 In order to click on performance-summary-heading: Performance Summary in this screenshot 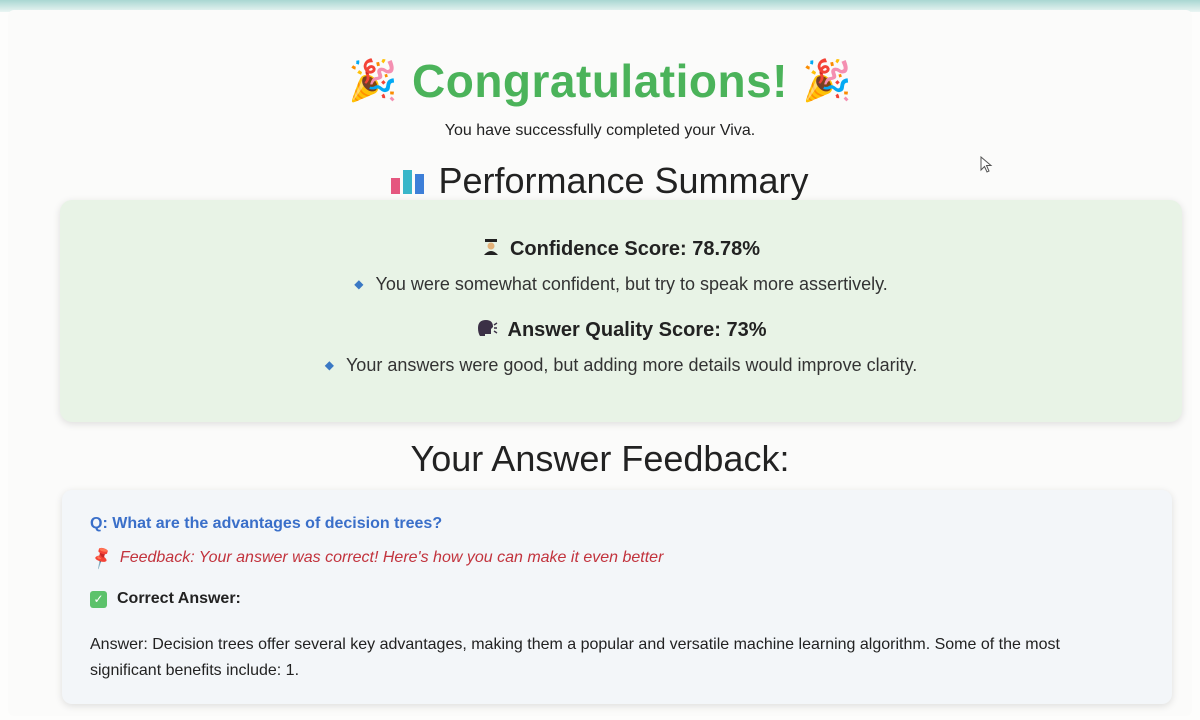, I will do `click(600, 181)`.